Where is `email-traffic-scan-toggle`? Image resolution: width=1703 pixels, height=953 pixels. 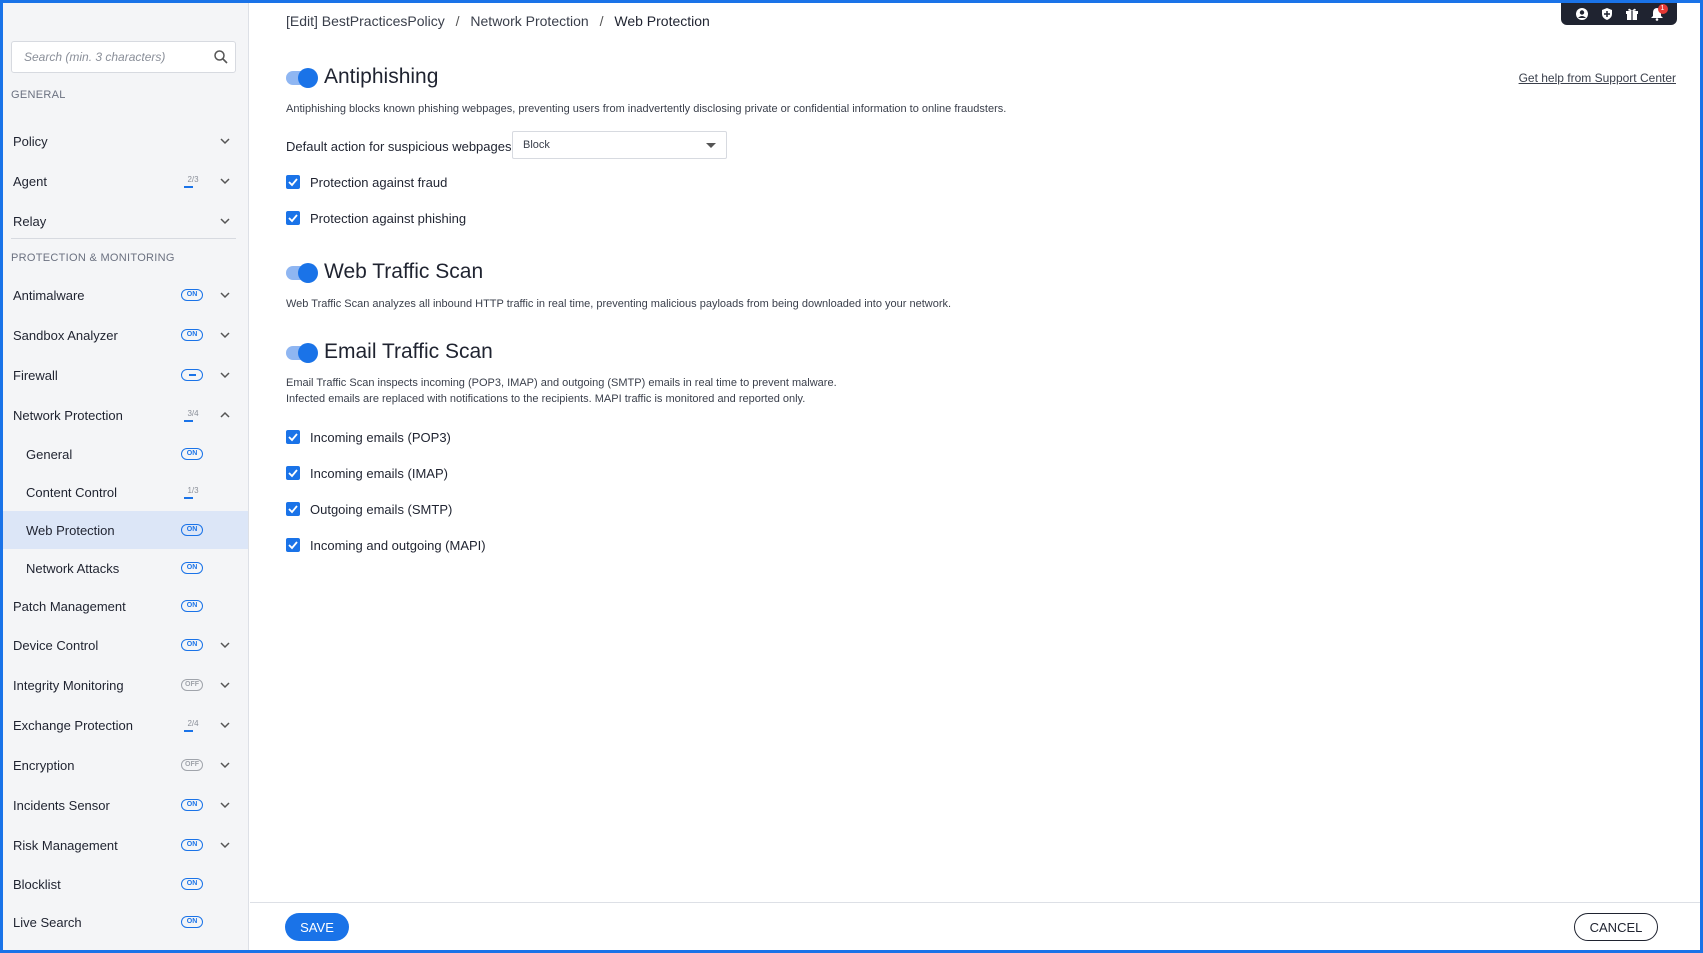 email-traffic-scan-toggle is located at coordinates (302, 353).